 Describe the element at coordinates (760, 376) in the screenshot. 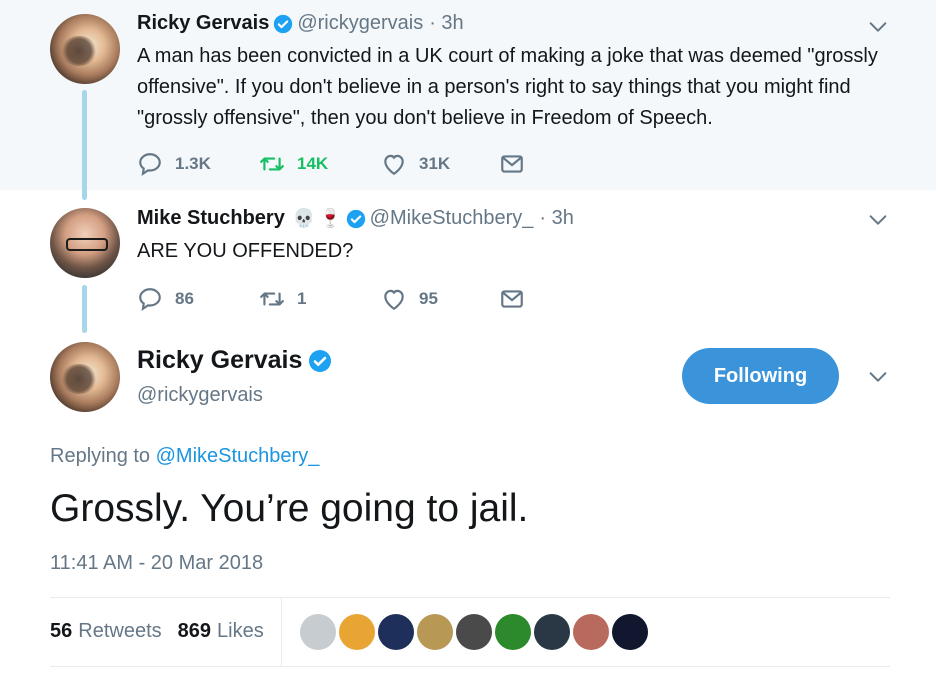

I see `following-button: Following` at that location.